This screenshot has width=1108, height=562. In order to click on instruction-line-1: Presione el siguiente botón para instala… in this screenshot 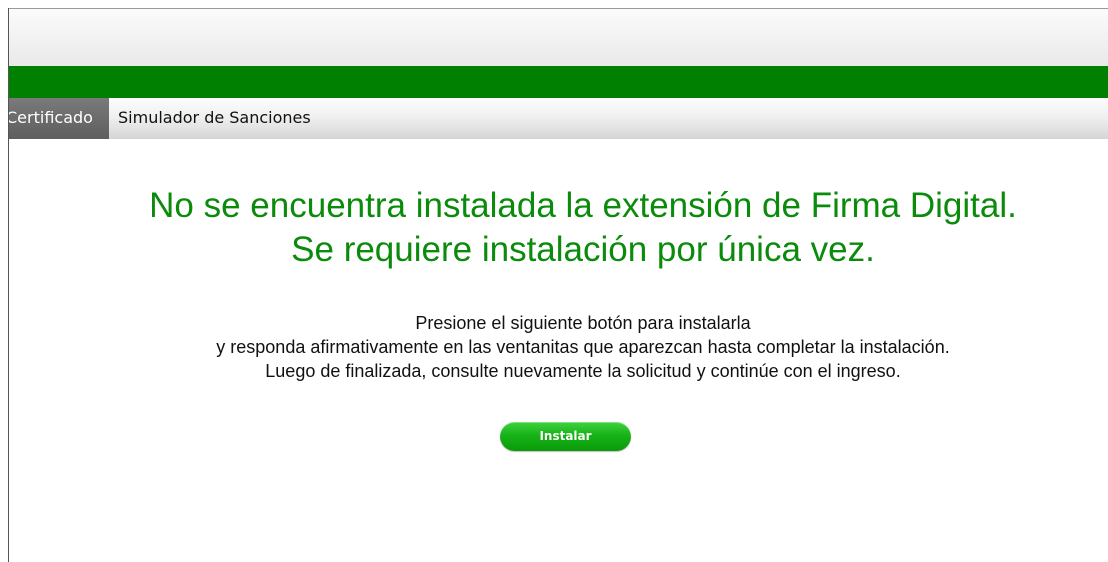, I will do `click(583, 323)`.